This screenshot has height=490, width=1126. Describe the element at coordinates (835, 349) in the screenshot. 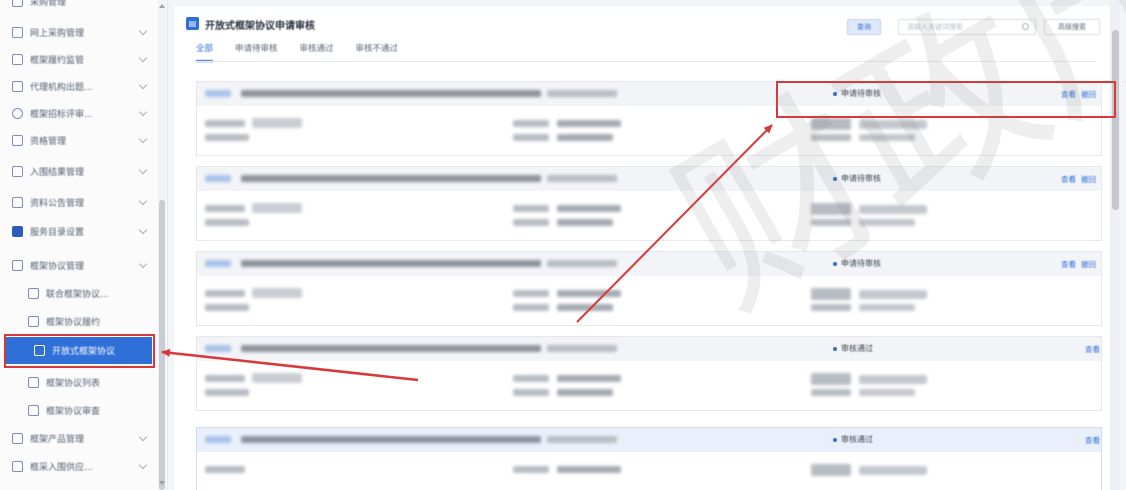

I see `status-dot-icon` at that location.